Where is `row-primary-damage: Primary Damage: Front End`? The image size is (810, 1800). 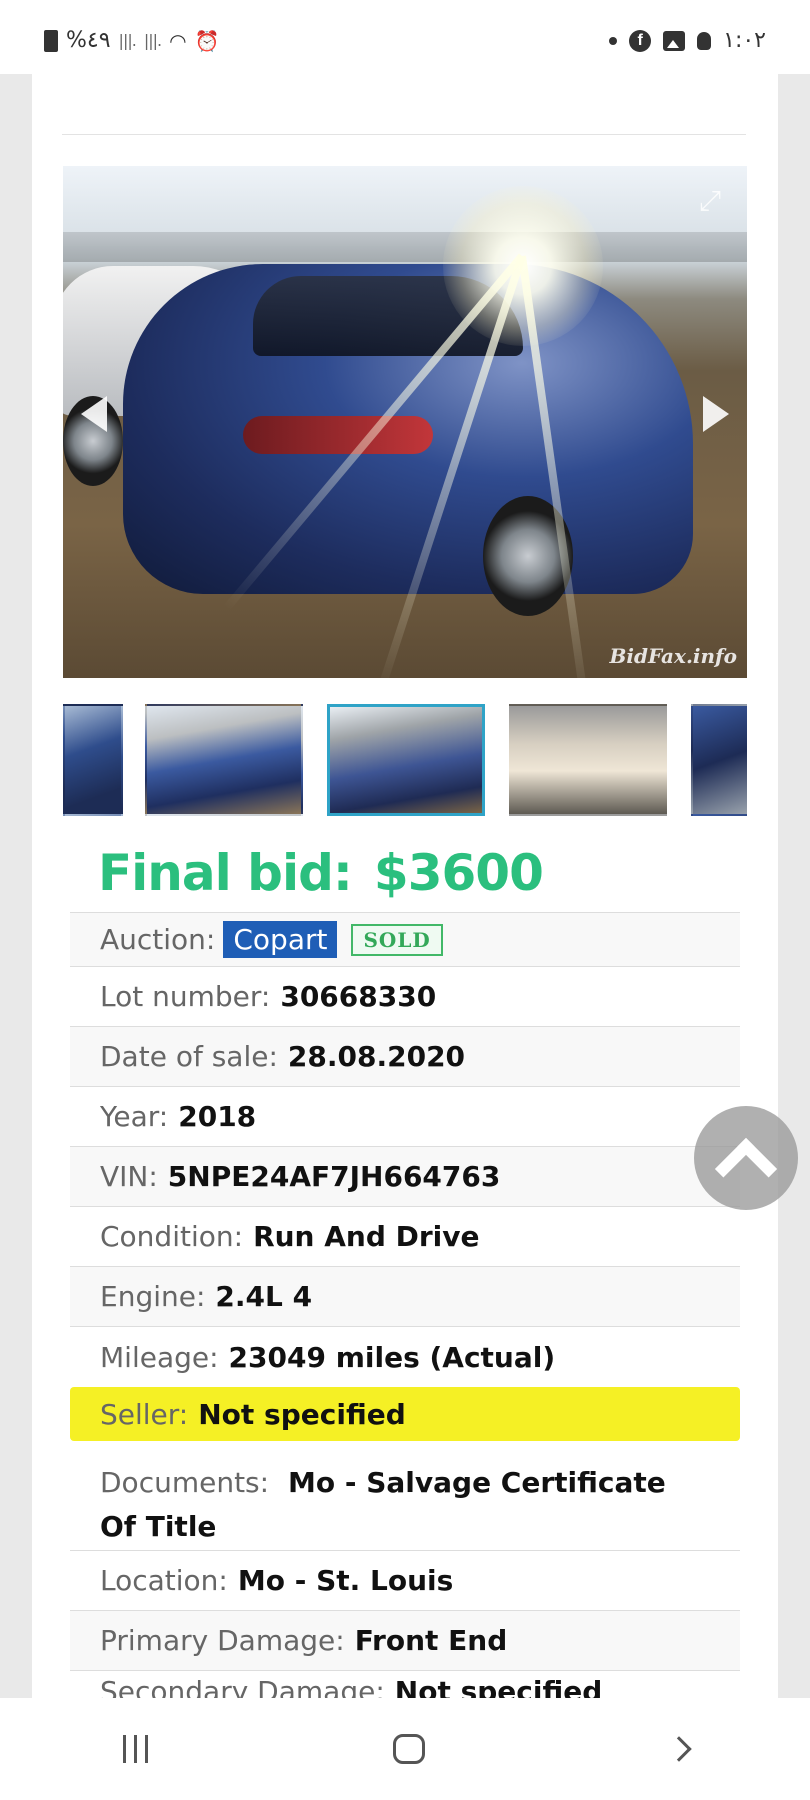
row-primary-damage: Primary Damage: Front End is located at coordinates (405, 1641).